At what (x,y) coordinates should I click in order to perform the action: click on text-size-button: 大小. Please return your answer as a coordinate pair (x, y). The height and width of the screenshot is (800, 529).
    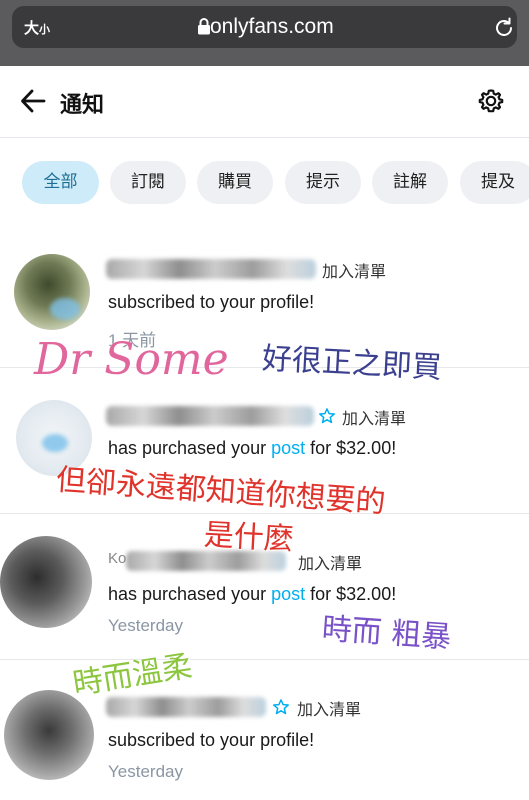
    Looking at the image, I should click on (37, 27).